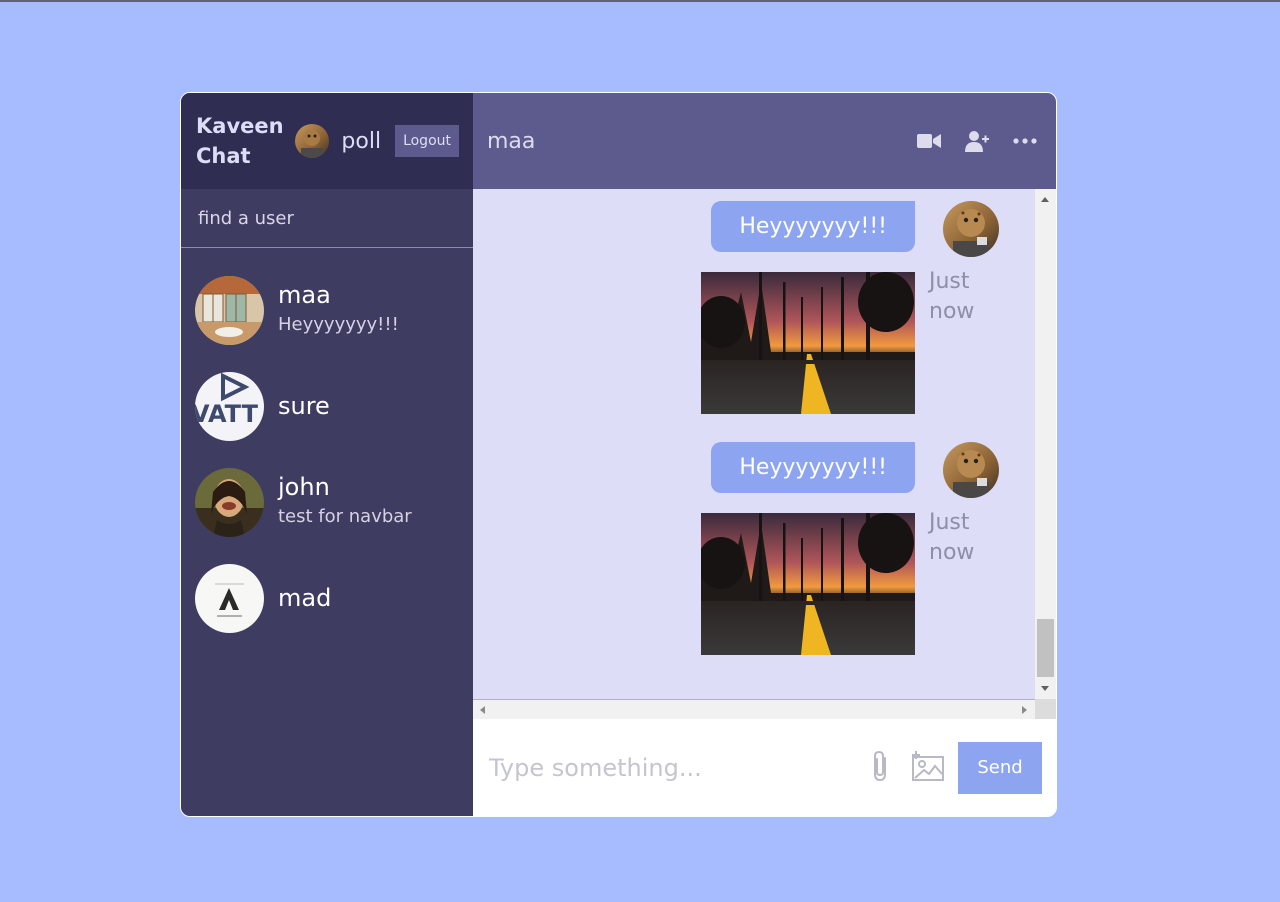 The height and width of the screenshot is (902, 1280). What do you see at coordinates (338, 324) in the screenshot?
I see `chat-last-message: Heyyyyyyy!!!` at bounding box center [338, 324].